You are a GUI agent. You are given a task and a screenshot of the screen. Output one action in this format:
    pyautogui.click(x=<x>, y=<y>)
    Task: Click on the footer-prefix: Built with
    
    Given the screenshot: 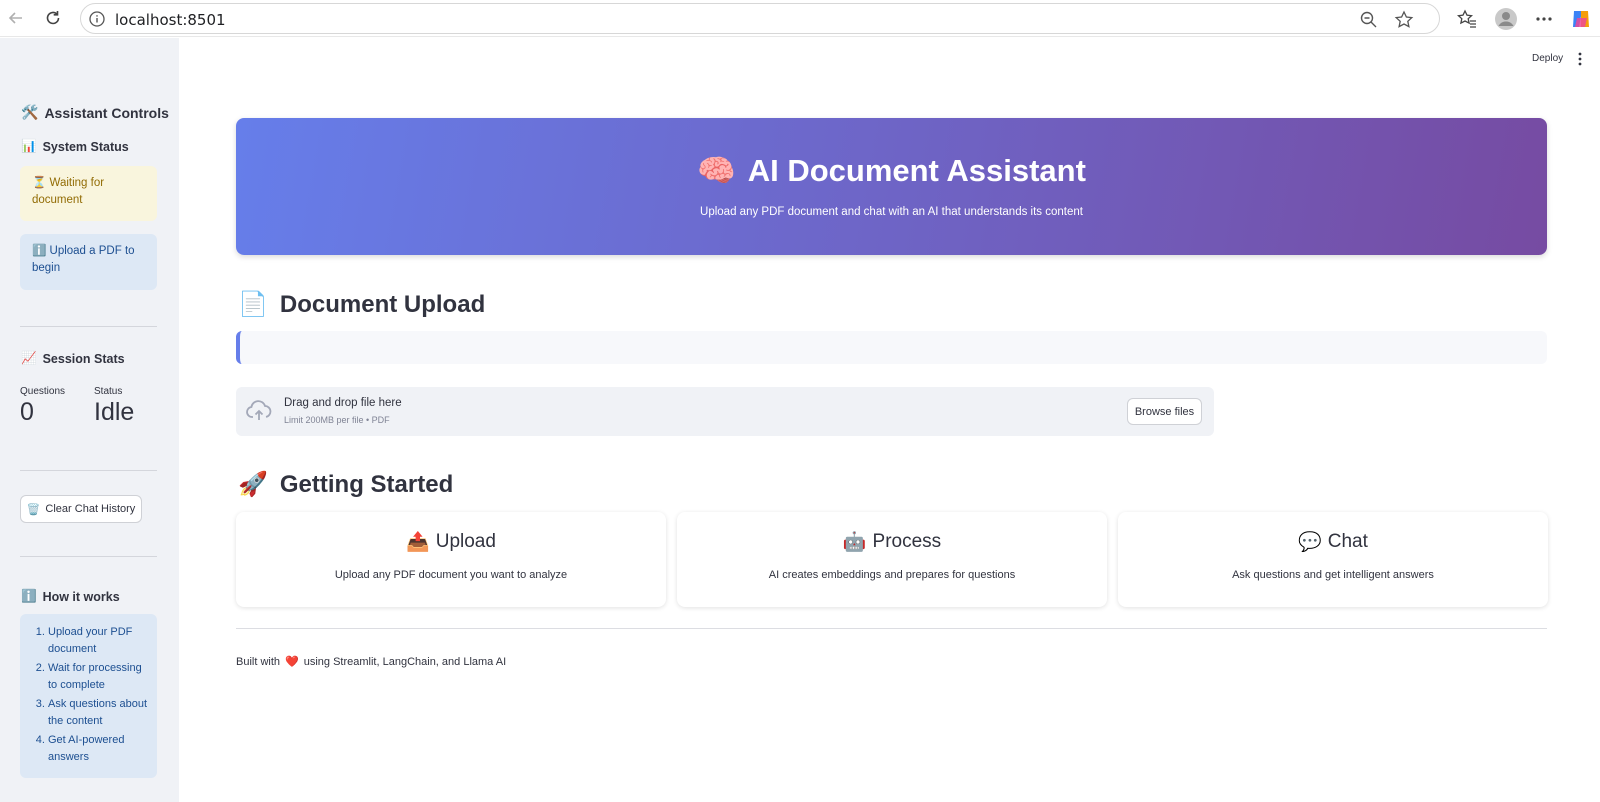 What is the action you would take?
    pyautogui.click(x=258, y=661)
    